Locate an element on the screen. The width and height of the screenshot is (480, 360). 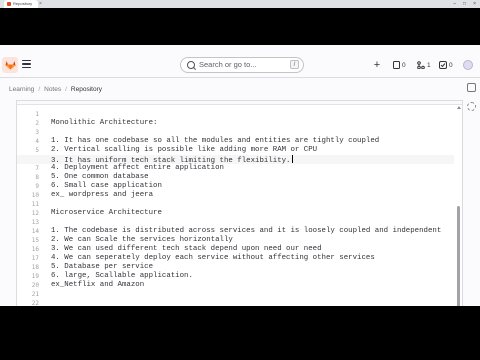
line-number: 14 is located at coordinates (35, 231).